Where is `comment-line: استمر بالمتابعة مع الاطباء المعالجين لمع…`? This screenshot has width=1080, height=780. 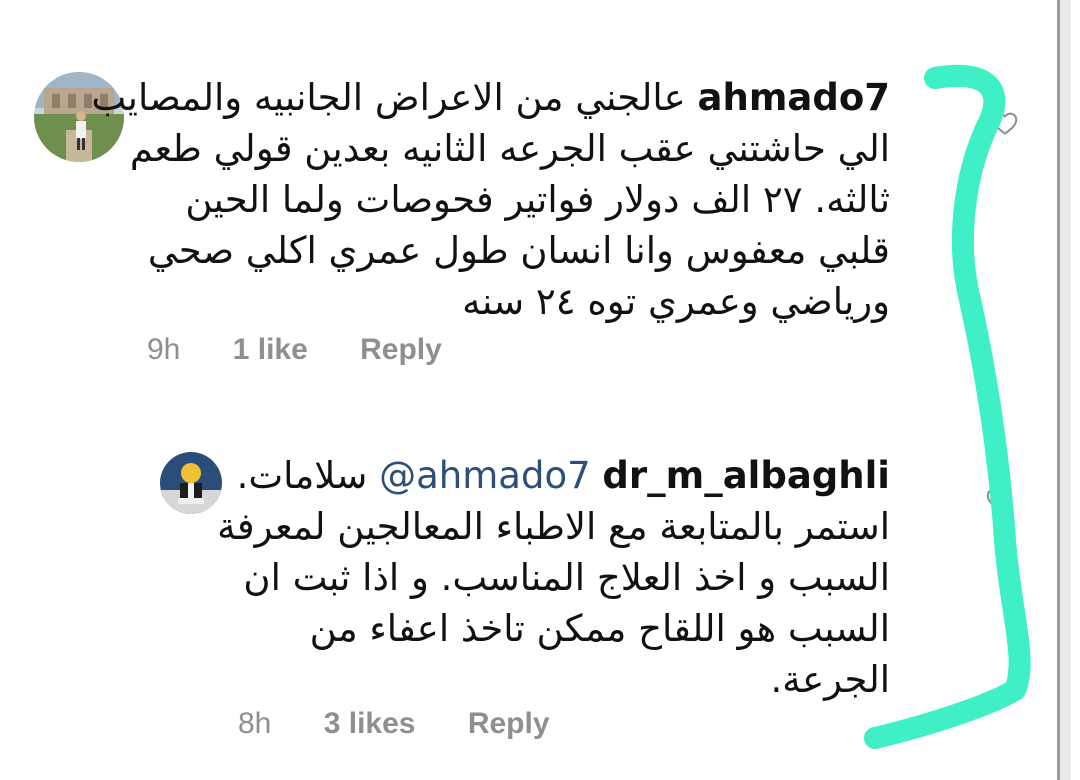
comment-line: استمر بالمتابعة مع الاطباء المعالجين لمع… is located at coordinates (553, 526).